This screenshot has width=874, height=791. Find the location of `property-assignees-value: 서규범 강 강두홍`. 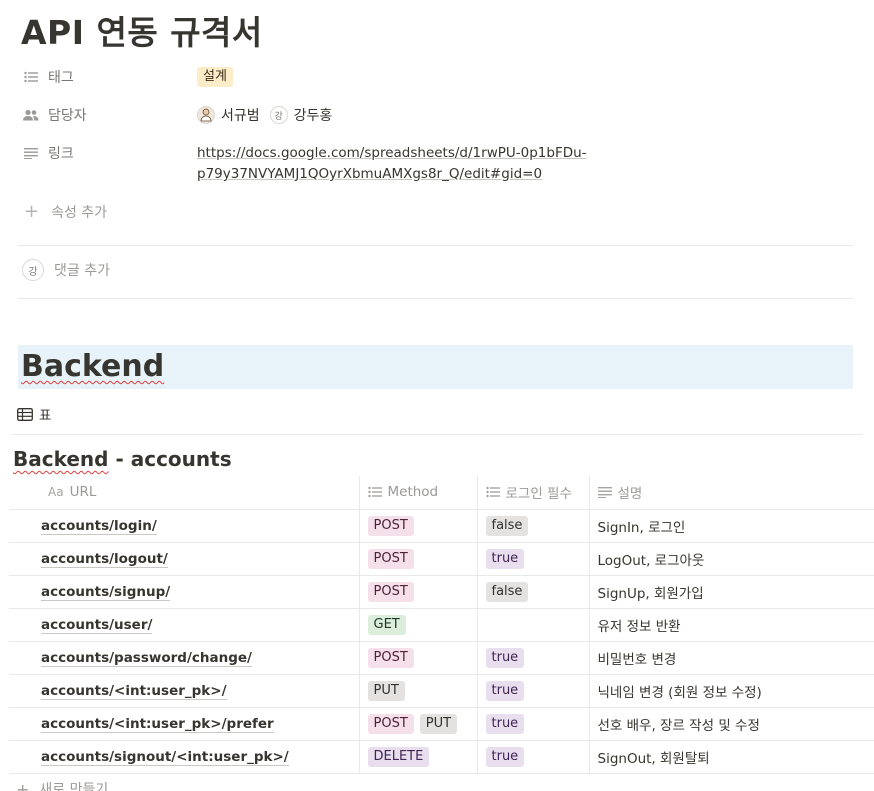

property-assignees-value: 서규범 강 강두홍 is located at coordinates (269, 115).